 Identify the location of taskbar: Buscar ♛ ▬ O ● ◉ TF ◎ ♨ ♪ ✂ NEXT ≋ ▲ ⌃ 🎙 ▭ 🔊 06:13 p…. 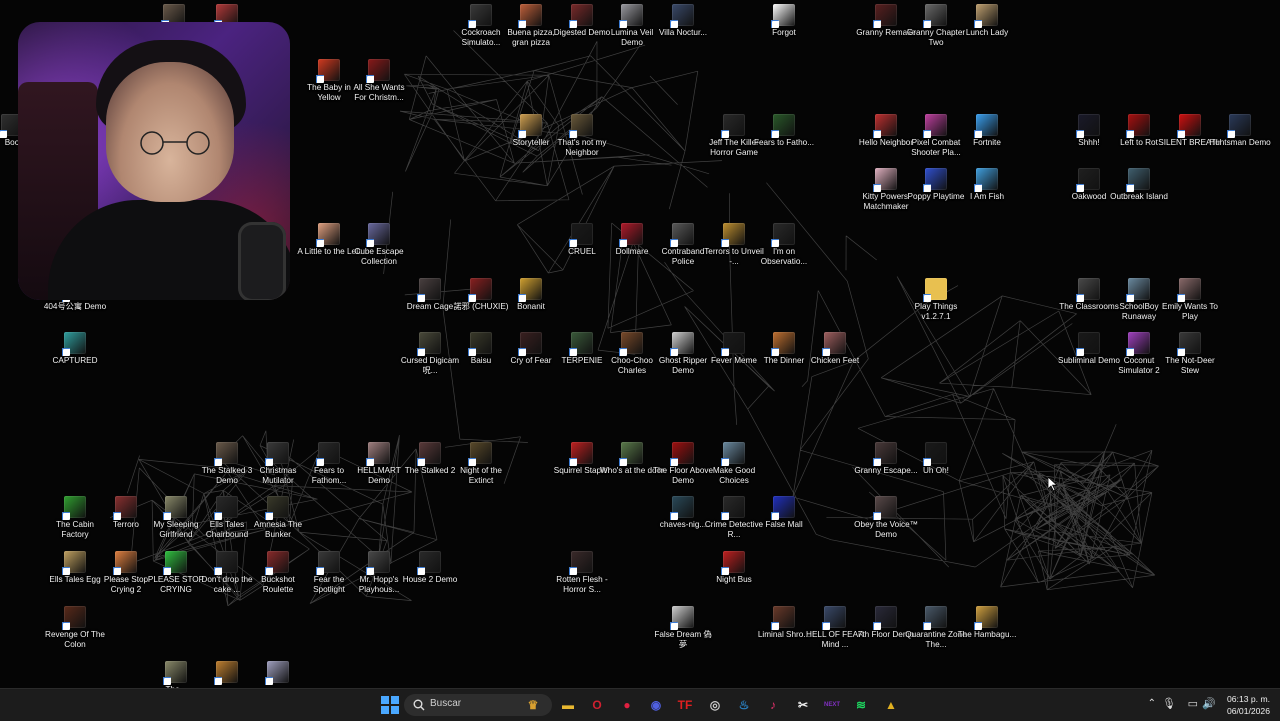
(640, 704).